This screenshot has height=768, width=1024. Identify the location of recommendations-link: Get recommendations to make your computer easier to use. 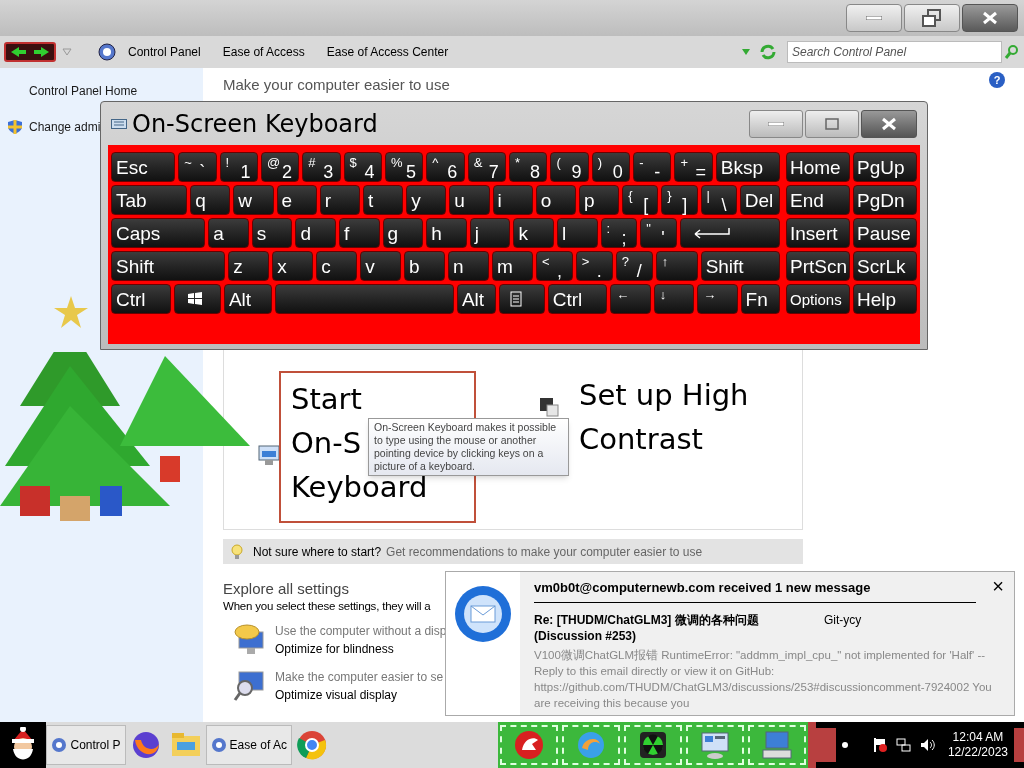
(544, 551).